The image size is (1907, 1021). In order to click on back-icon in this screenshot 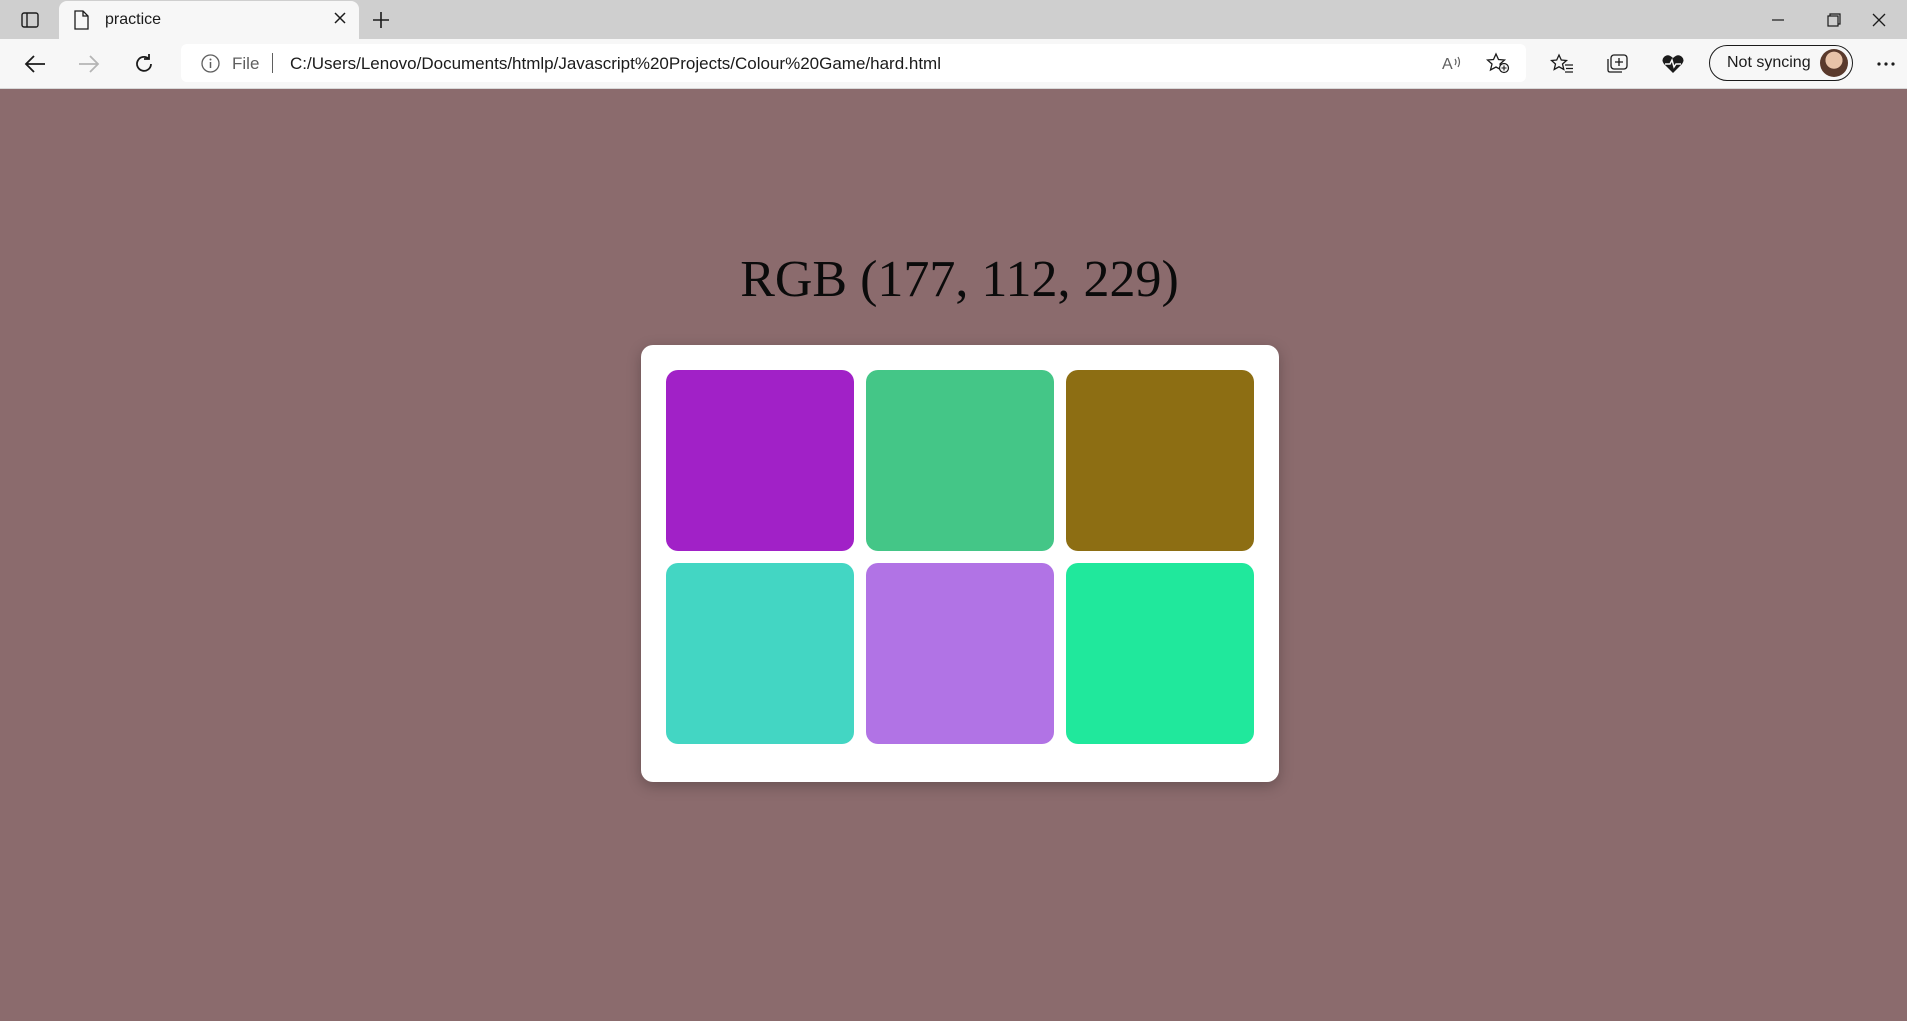, I will do `click(35, 64)`.